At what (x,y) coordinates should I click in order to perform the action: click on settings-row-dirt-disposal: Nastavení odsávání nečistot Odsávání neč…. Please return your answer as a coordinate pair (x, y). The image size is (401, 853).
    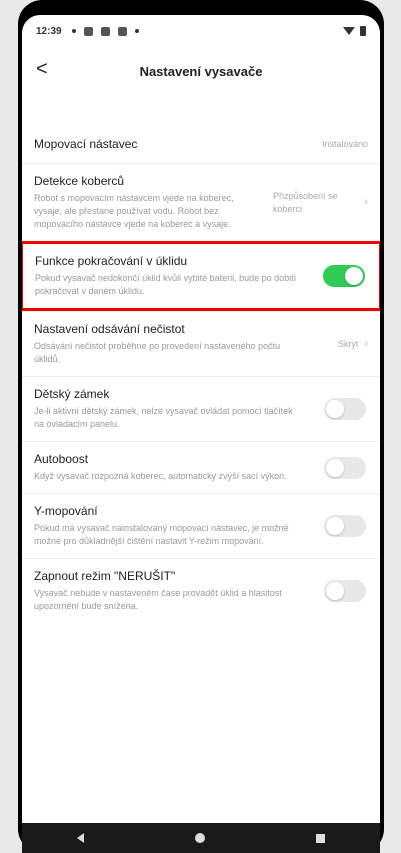
    Looking at the image, I should click on (201, 343).